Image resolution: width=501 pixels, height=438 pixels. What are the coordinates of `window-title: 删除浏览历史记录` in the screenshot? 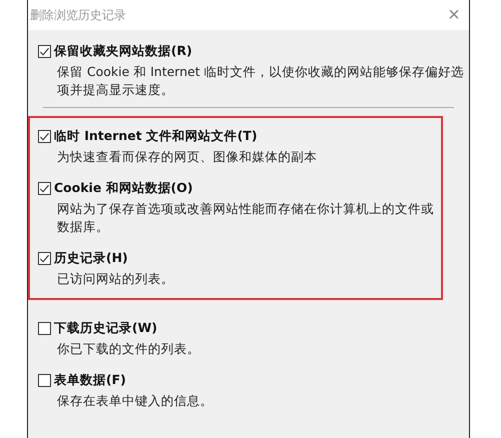 It's located at (78, 15).